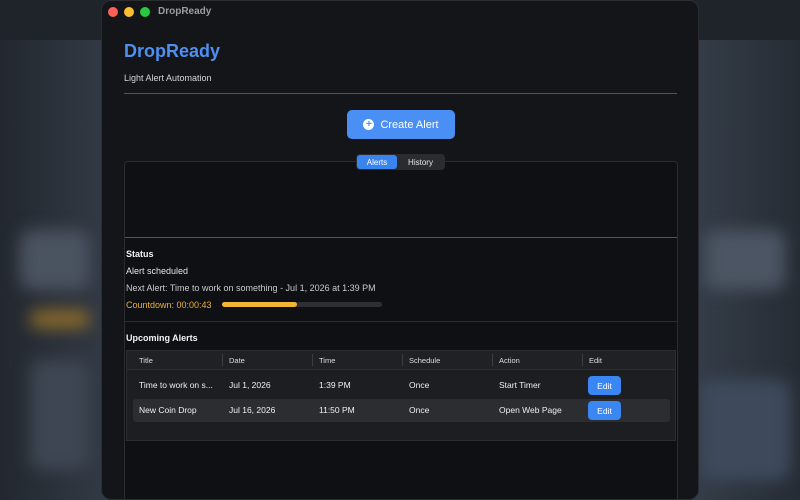 The image size is (800, 500). Describe the element at coordinates (168, 410) in the screenshot. I see `cell-title: New Coin Drop` at that location.